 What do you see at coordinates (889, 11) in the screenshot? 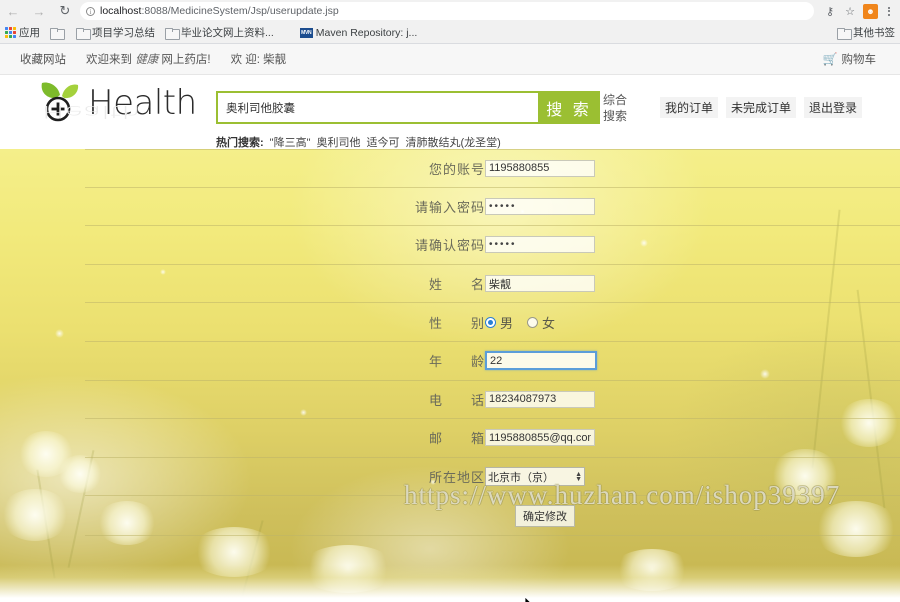
I see `three-dot-menu-icon` at bounding box center [889, 11].